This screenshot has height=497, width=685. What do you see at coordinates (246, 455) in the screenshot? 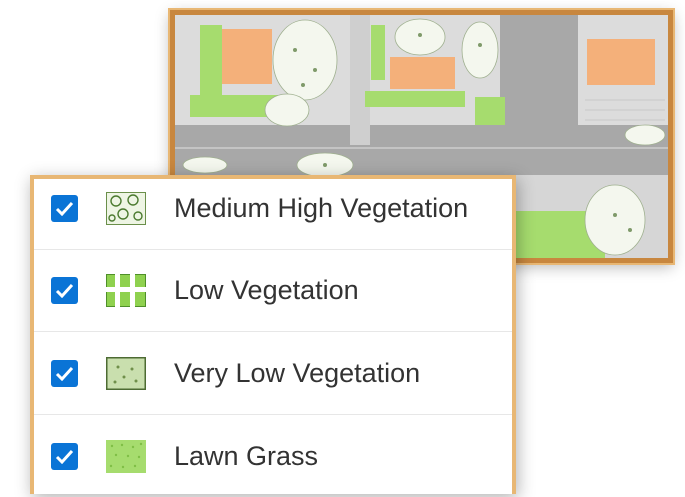
I see `legend-item-label: Lawn Grass` at bounding box center [246, 455].